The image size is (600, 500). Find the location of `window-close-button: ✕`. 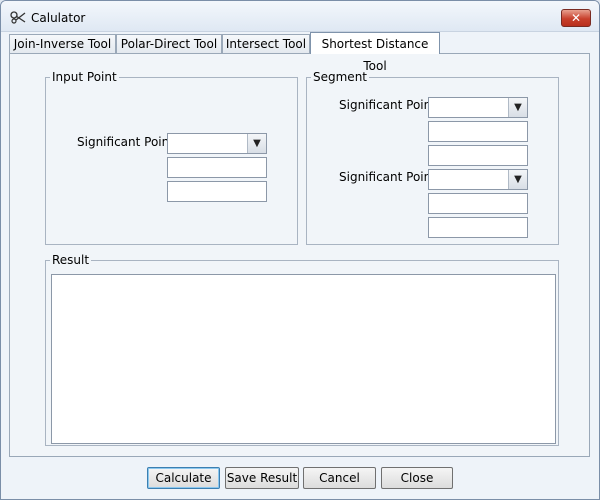

window-close-button: ✕ is located at coordinates (576, 18).